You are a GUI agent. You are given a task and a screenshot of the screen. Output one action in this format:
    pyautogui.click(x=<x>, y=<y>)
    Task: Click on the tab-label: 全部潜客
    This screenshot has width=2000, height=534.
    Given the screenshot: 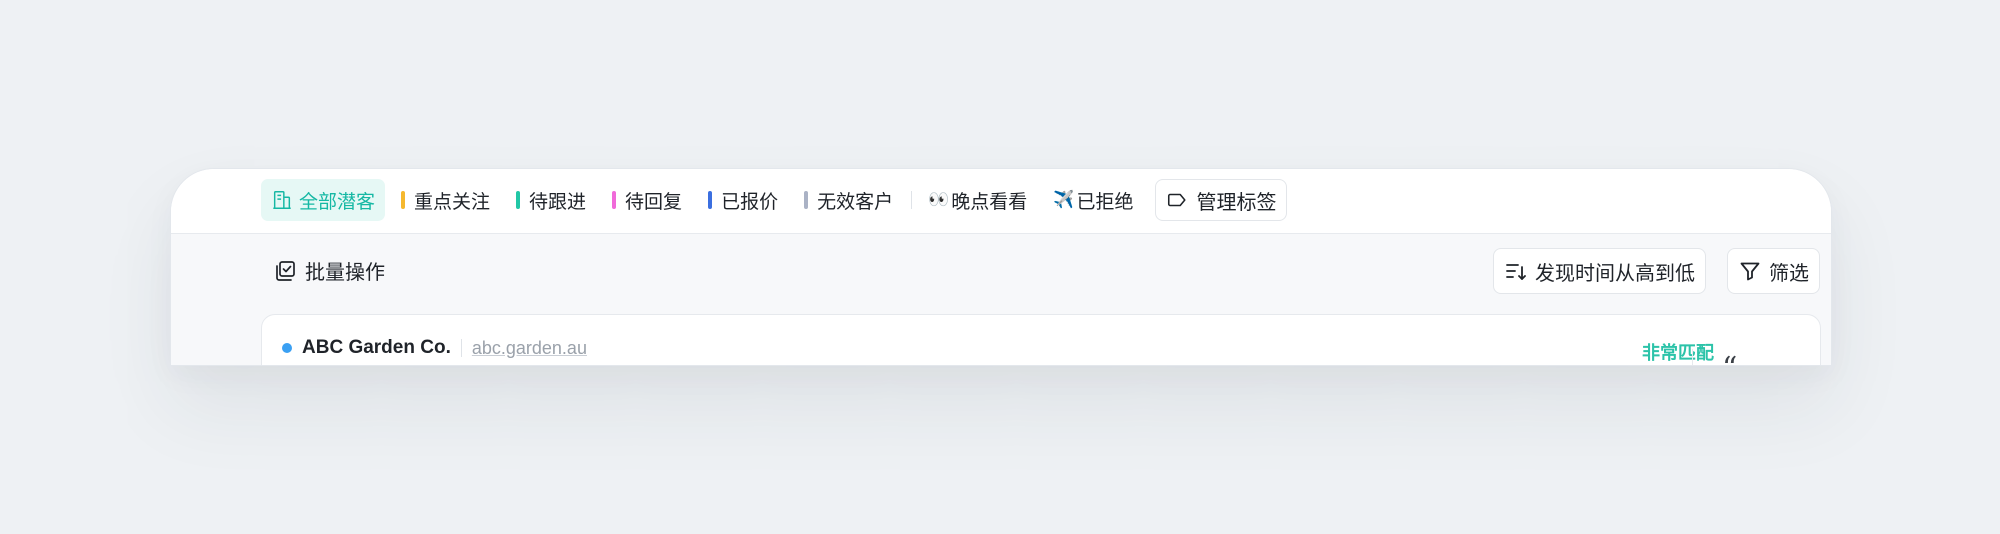 What is the action you would take?
    pyautogui.click(x=337, y=202)
    